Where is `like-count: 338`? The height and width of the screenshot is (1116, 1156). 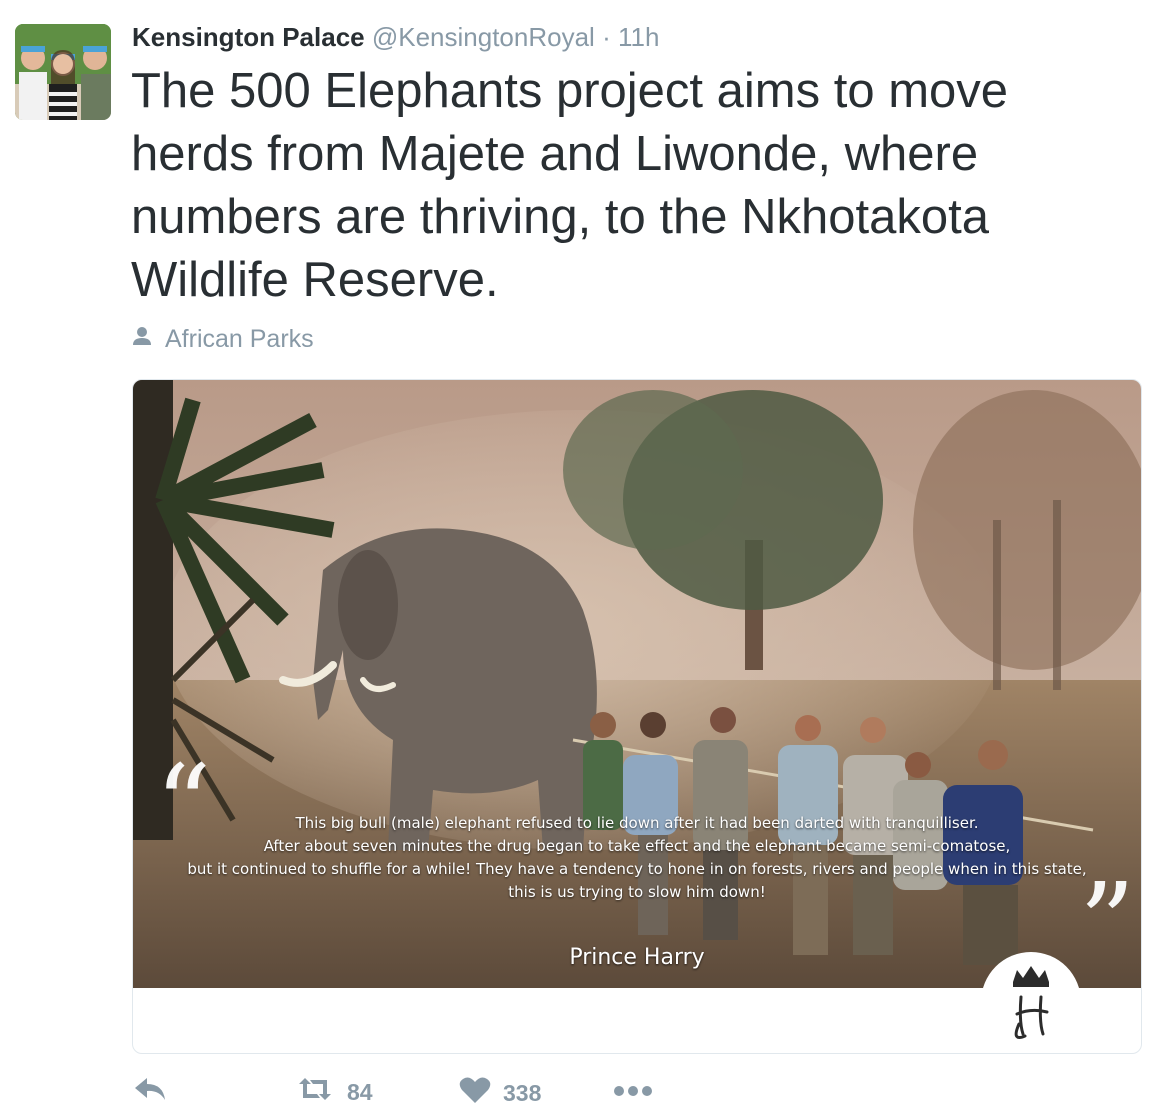
like-count: 338 is located at coordinates (522, 1092).